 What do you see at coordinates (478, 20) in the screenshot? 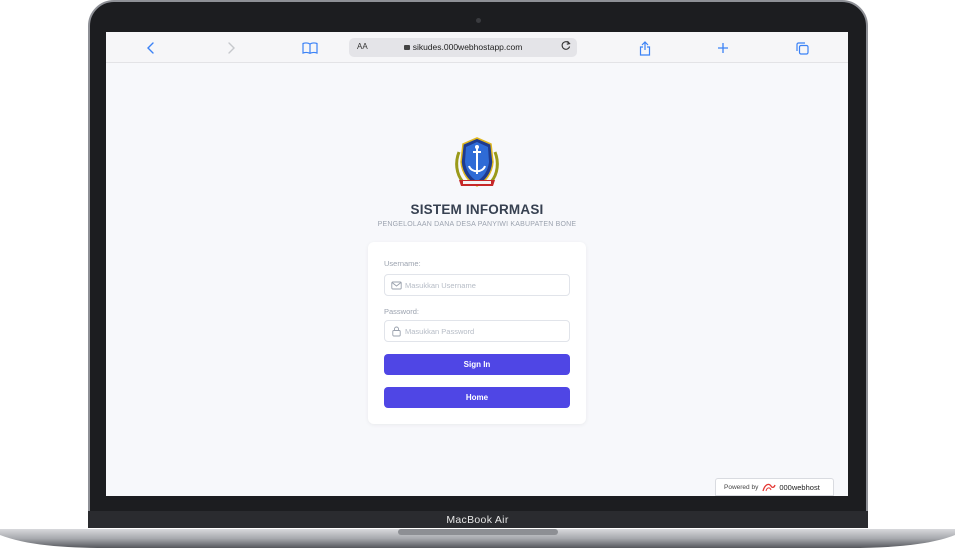
I see `camera-dot` at bounding box center [478, 20].